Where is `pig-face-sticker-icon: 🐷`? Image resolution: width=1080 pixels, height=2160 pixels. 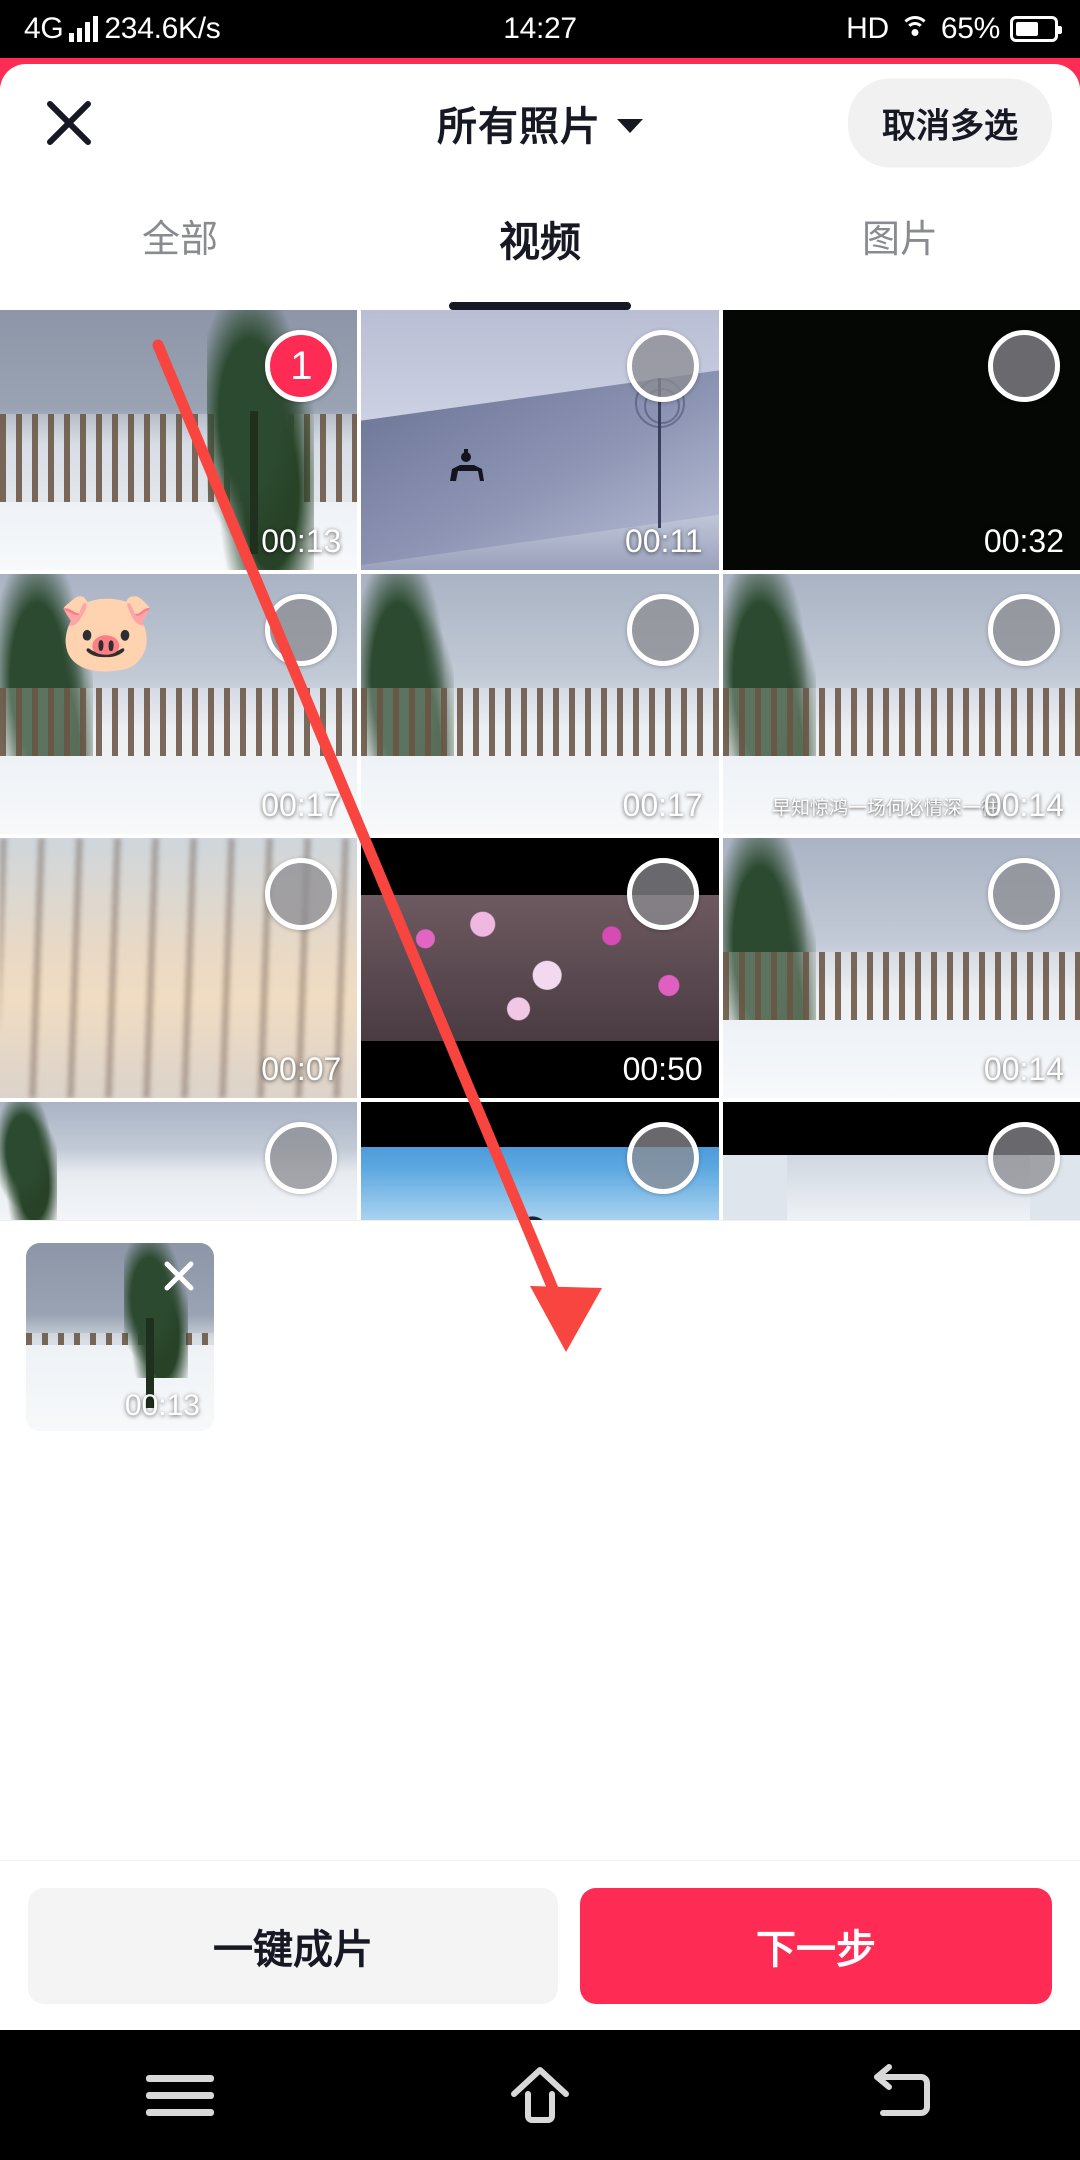
pig-face-sticker-icon: 🐷 is located at coordinates (107, 631).